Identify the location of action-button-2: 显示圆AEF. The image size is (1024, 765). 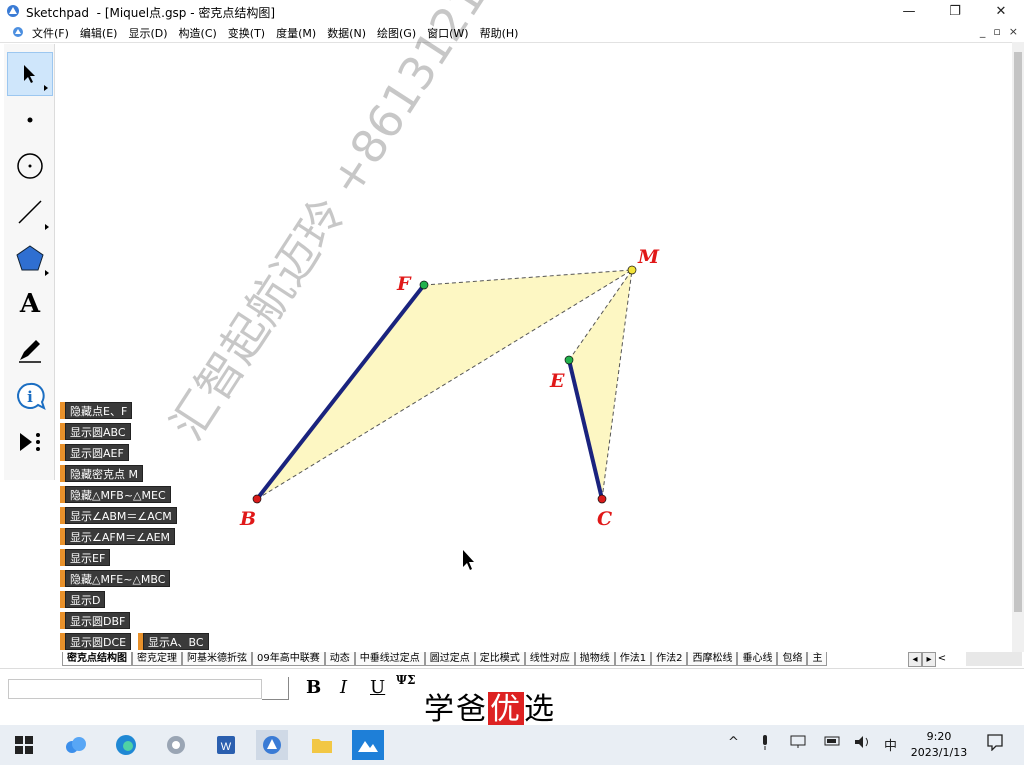
(94, 452).